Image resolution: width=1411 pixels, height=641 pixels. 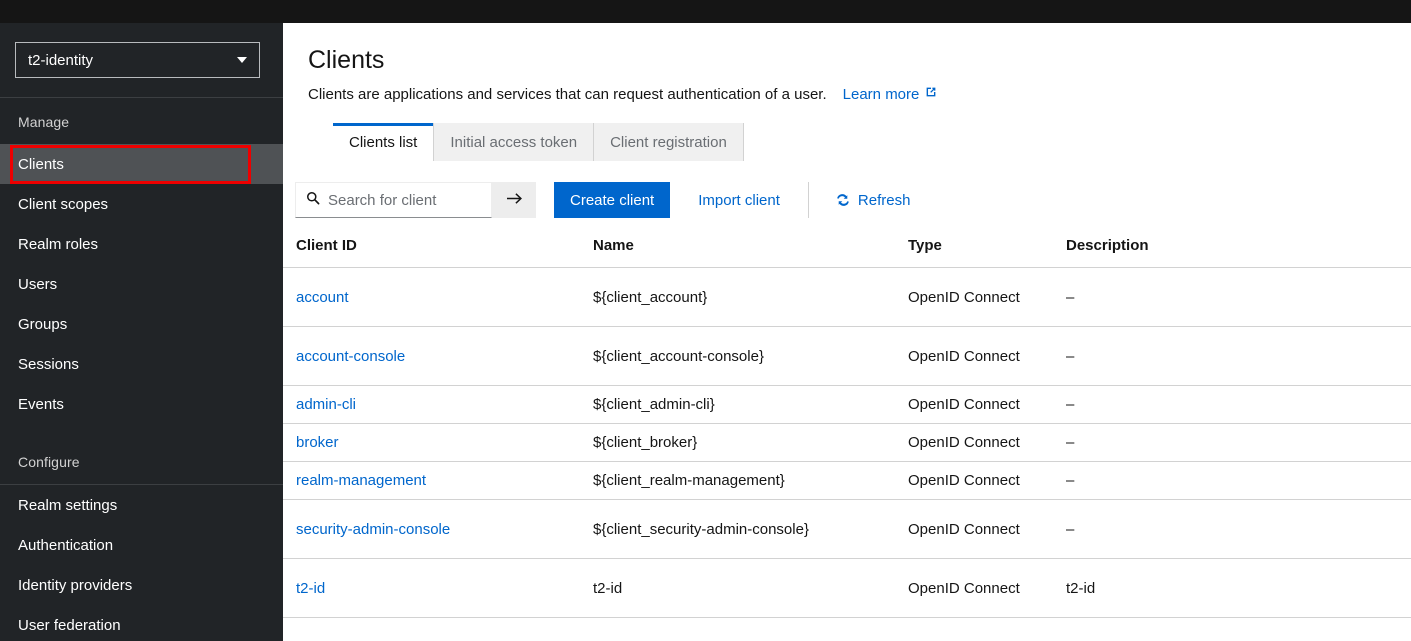 What do you see at coordinates (361, 480) in the screenshot?
I see `client-link: realm-management` at bounding box center [361, 480].